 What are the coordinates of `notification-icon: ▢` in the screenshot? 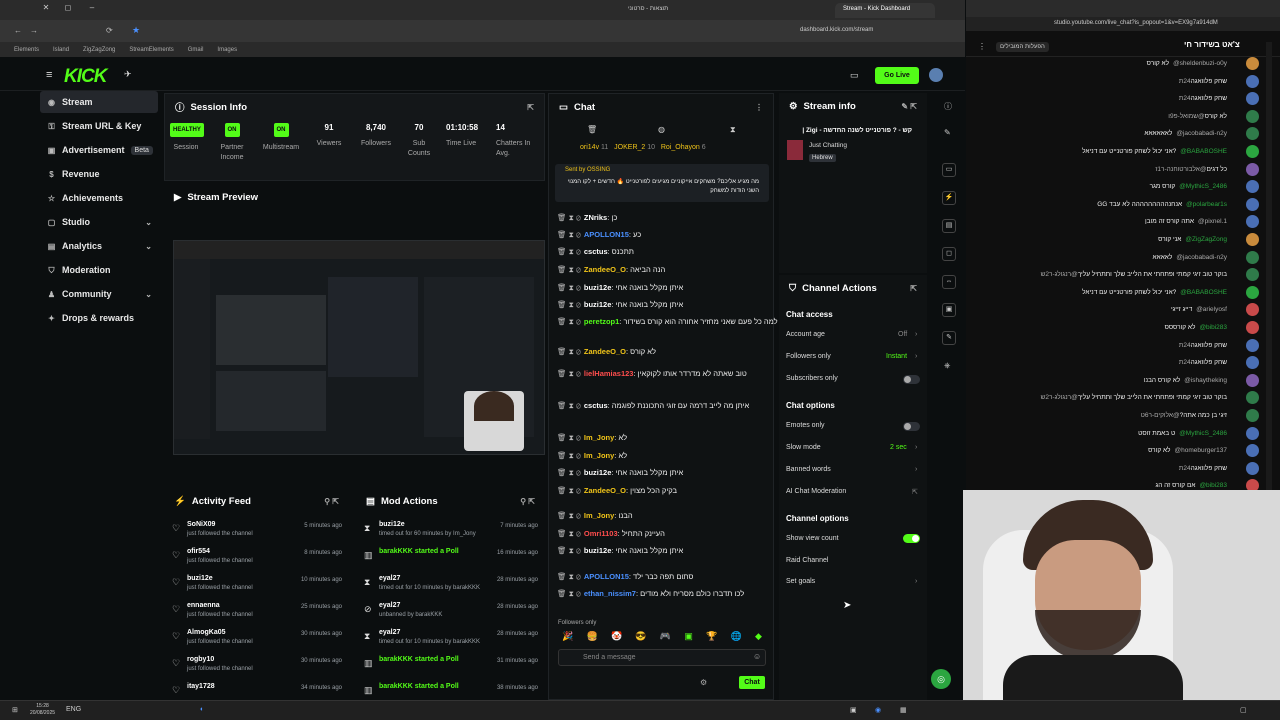 It's located at (1243, 710).